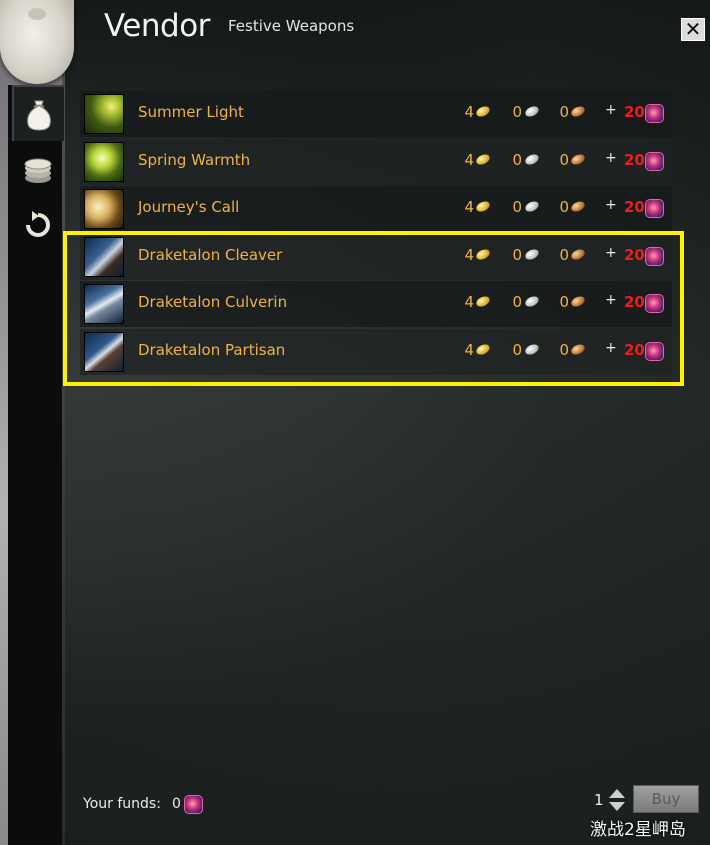  What do you see at coordinates (104, 209) in the screenshot?
I see `horn-weapon-icon` at bounding box center [104, 209].